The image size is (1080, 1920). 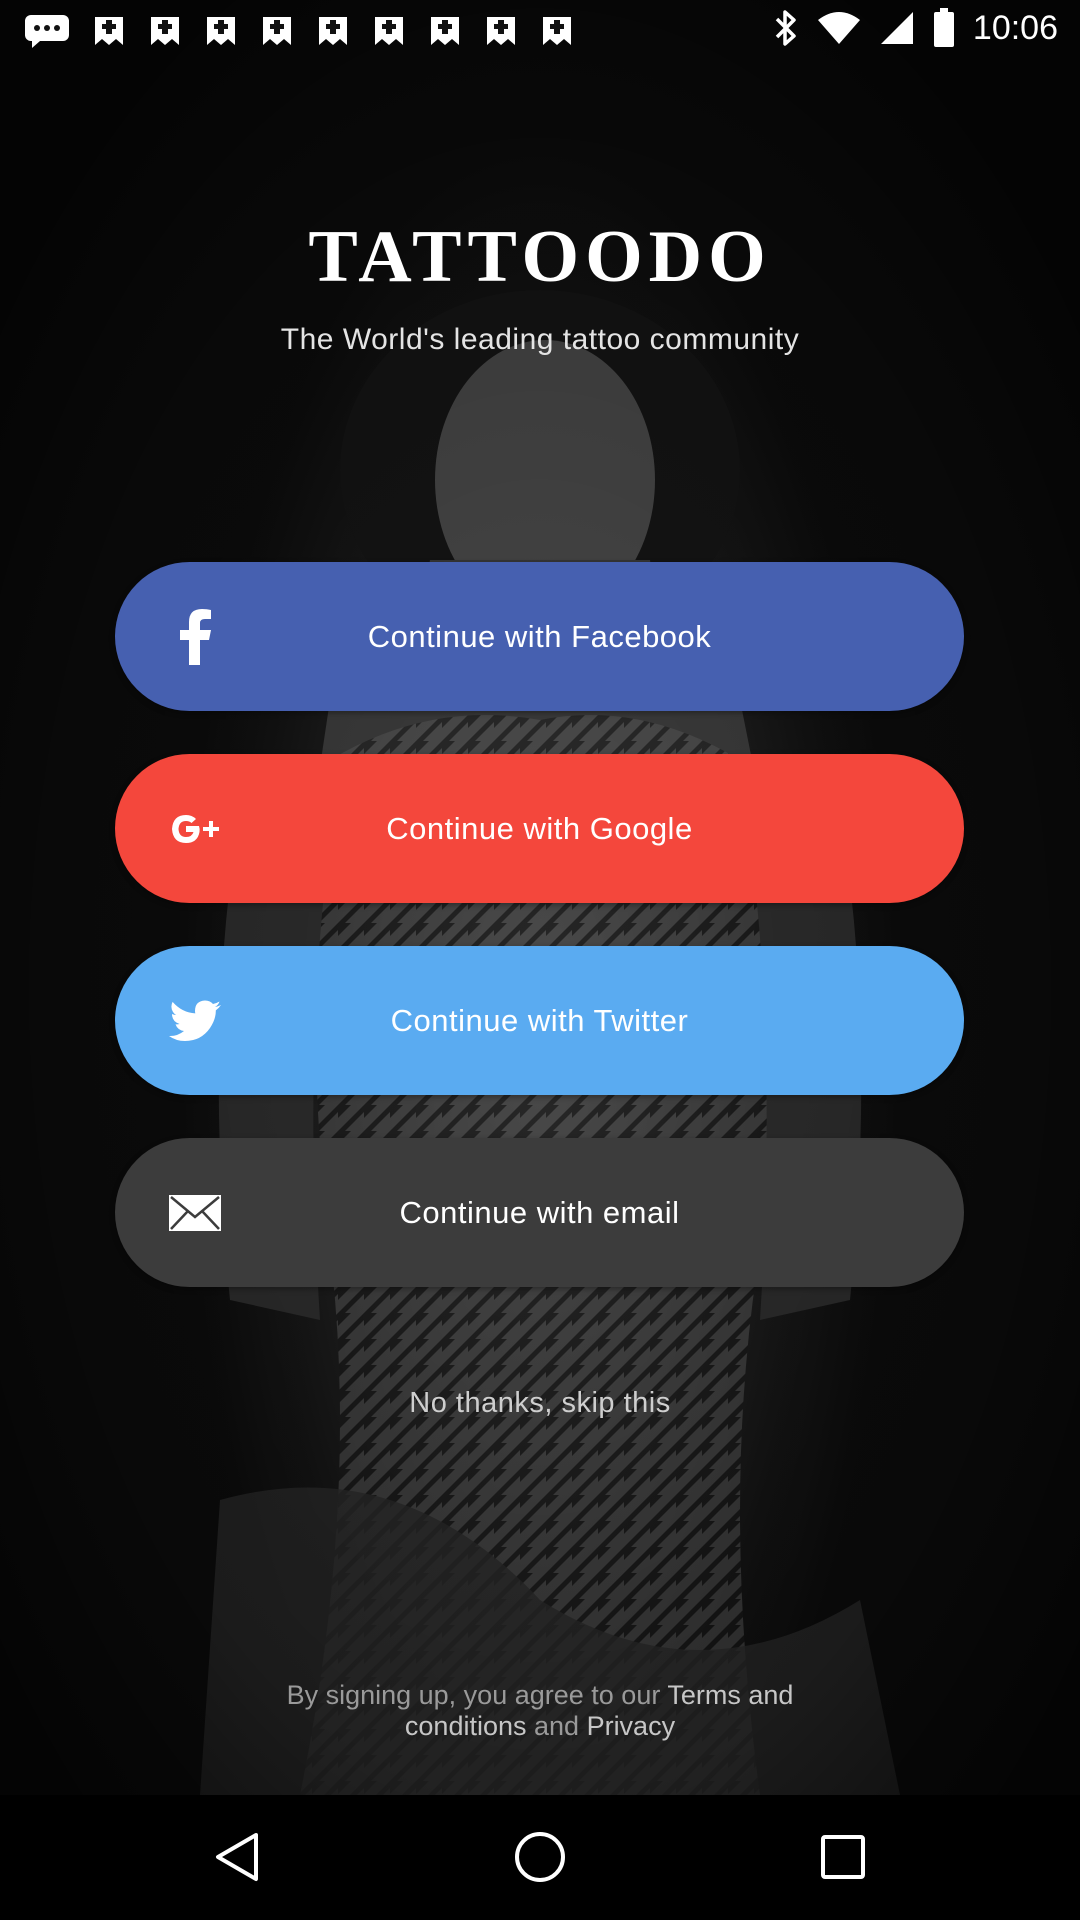 I want to click on status-bar: 10:06, so click(x=540, y=31).